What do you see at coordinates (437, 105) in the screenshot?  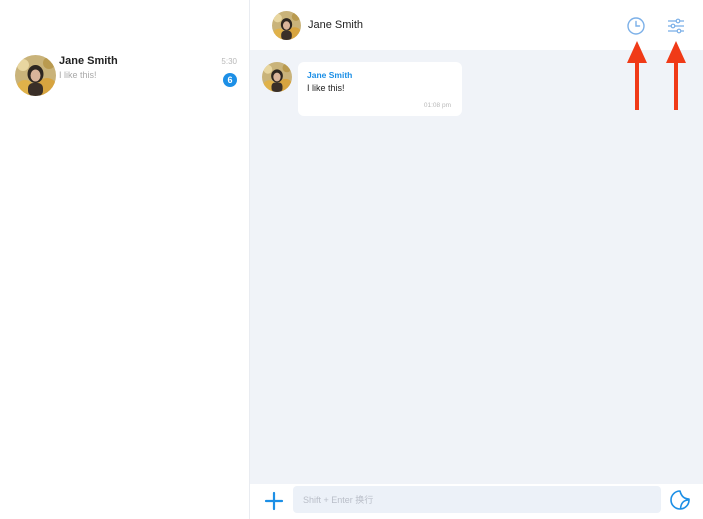 I see `message-time: 01:08 pm` at bounding box center [437, 105].